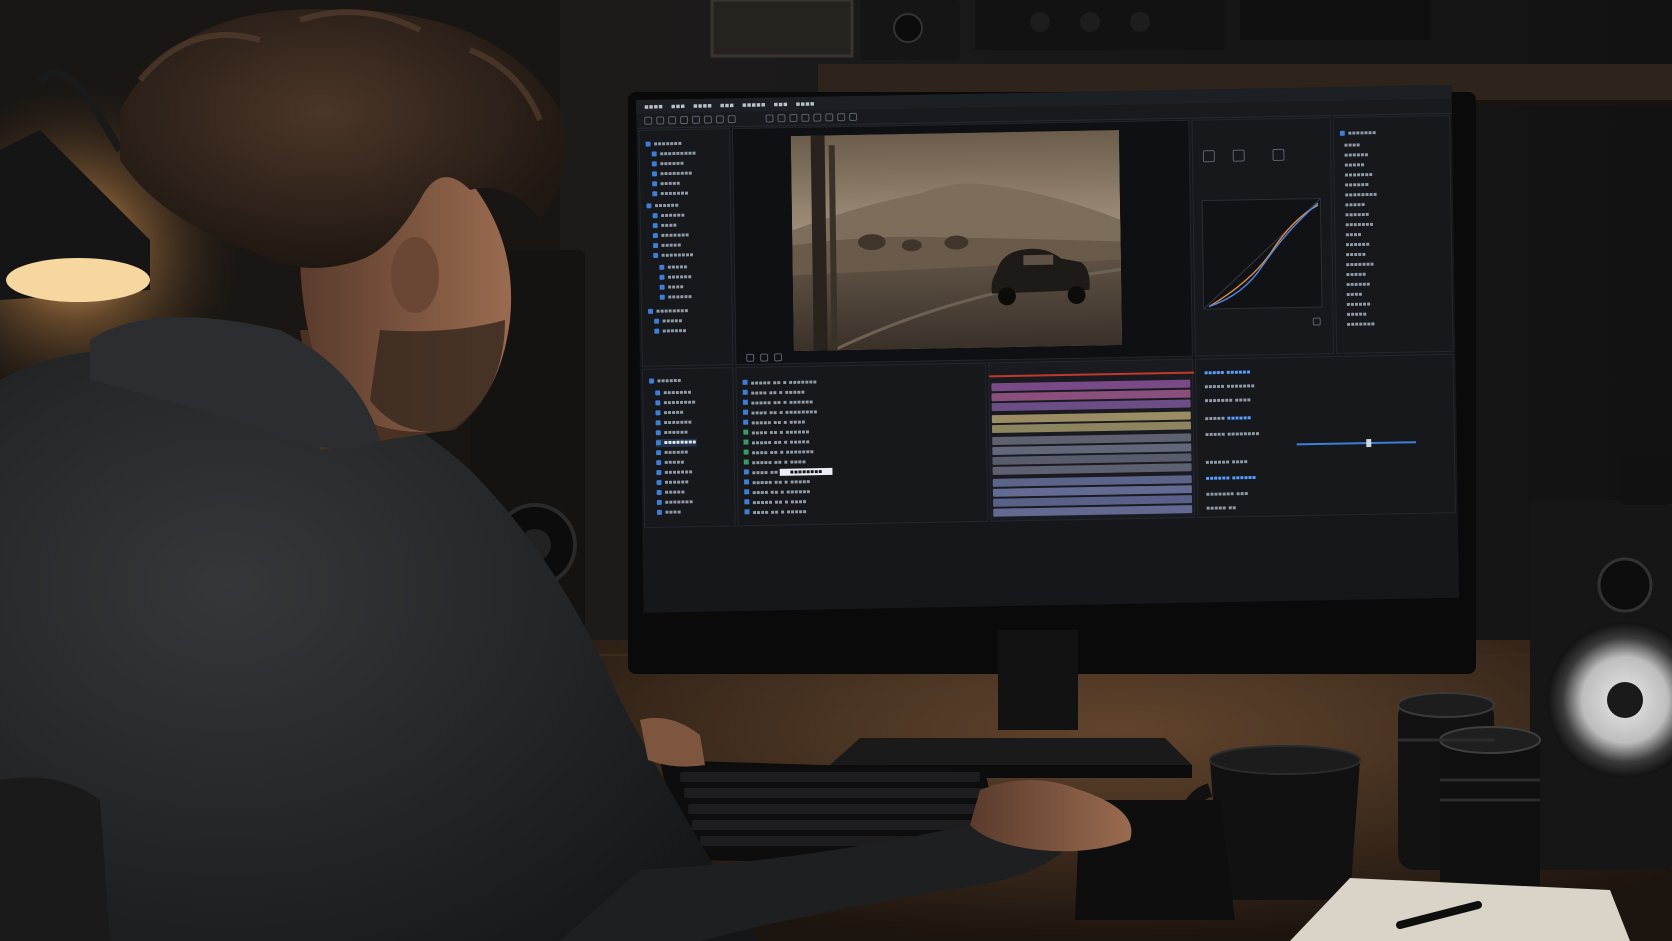  Describe the element at coordinates (773, 394) in the screenshot. I see `table-row: ▪▪▪▪ ▪▪ ▪ ▪▪▪▪▪` at that location.